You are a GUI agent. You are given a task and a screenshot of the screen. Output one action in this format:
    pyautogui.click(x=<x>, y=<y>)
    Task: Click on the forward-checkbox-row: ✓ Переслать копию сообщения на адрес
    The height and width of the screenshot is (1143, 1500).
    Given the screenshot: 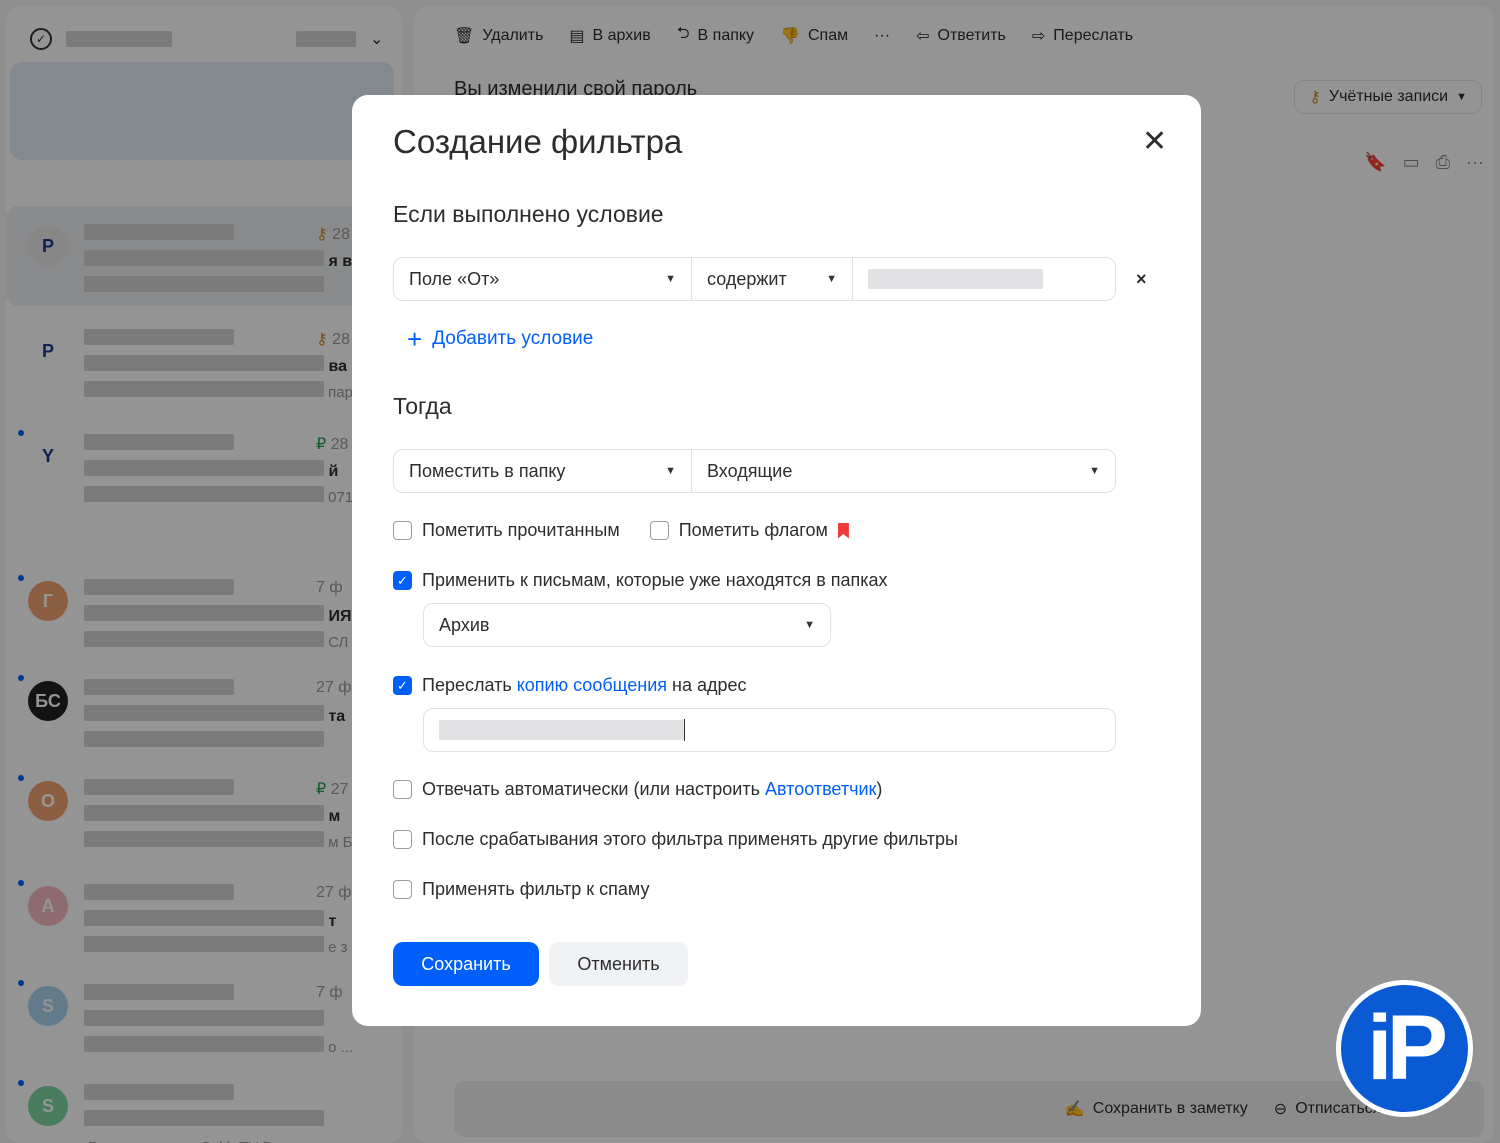 What is the action you would take?
    pyautogui.click(x=570, y=685)
    